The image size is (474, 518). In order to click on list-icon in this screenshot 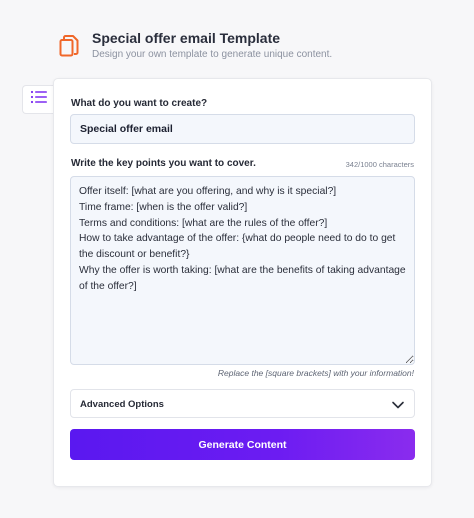, I will do `click(39, 99)`.